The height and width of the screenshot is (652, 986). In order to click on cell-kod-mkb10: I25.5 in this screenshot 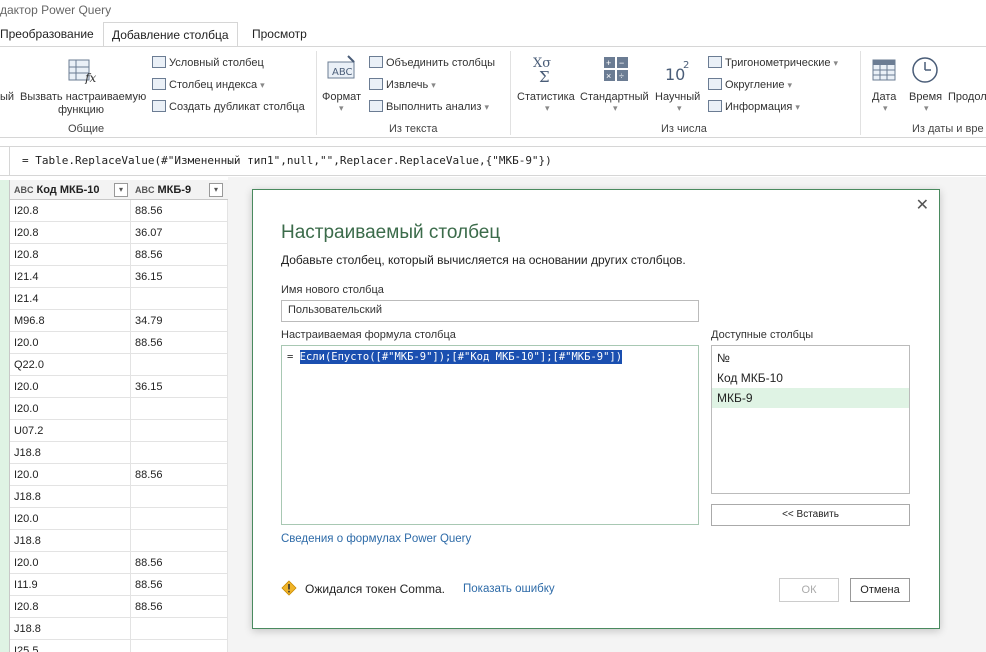, I will do `click(70, 646)`.